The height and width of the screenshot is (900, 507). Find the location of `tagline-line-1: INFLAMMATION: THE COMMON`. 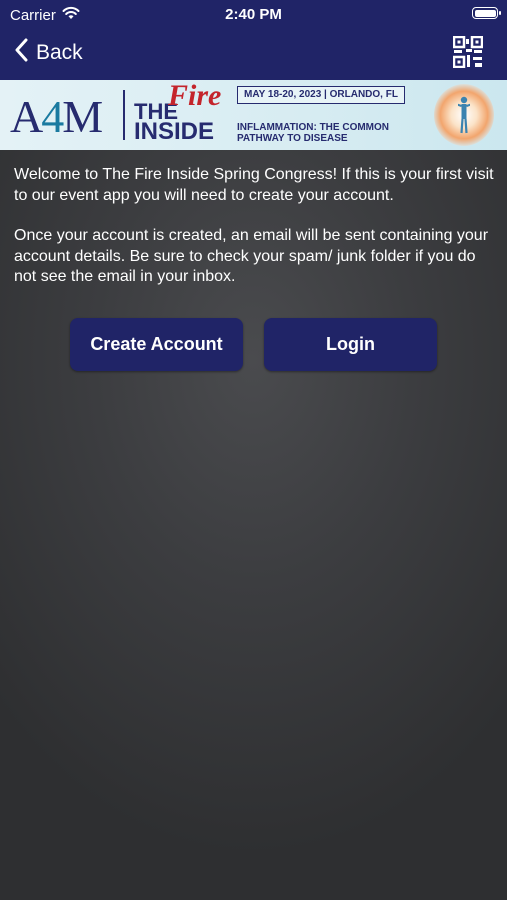

tagline-line-1: INFLAMMATION: THE COMMON is located at coordinates (313, 127).